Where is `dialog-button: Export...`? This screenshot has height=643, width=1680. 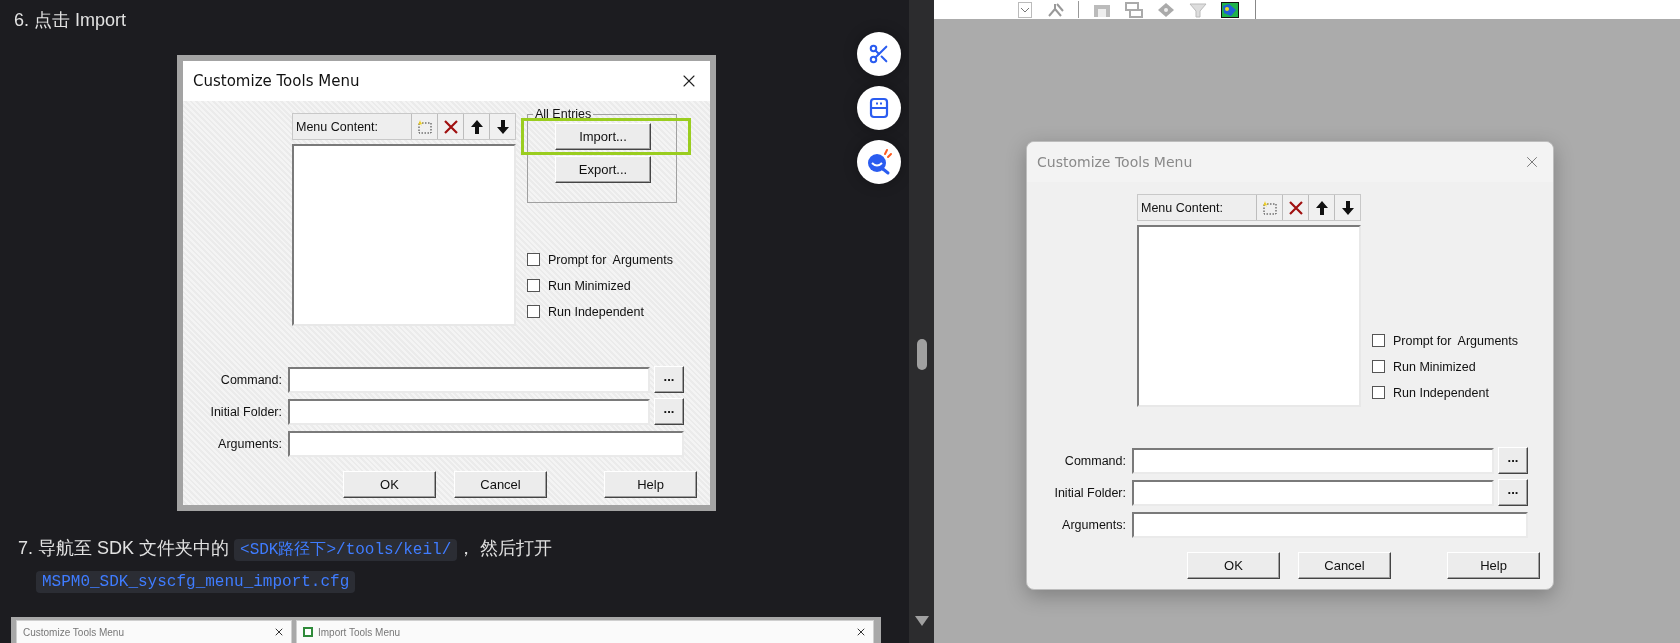
dialog-button: Export... is located at coordinates (603, 169).